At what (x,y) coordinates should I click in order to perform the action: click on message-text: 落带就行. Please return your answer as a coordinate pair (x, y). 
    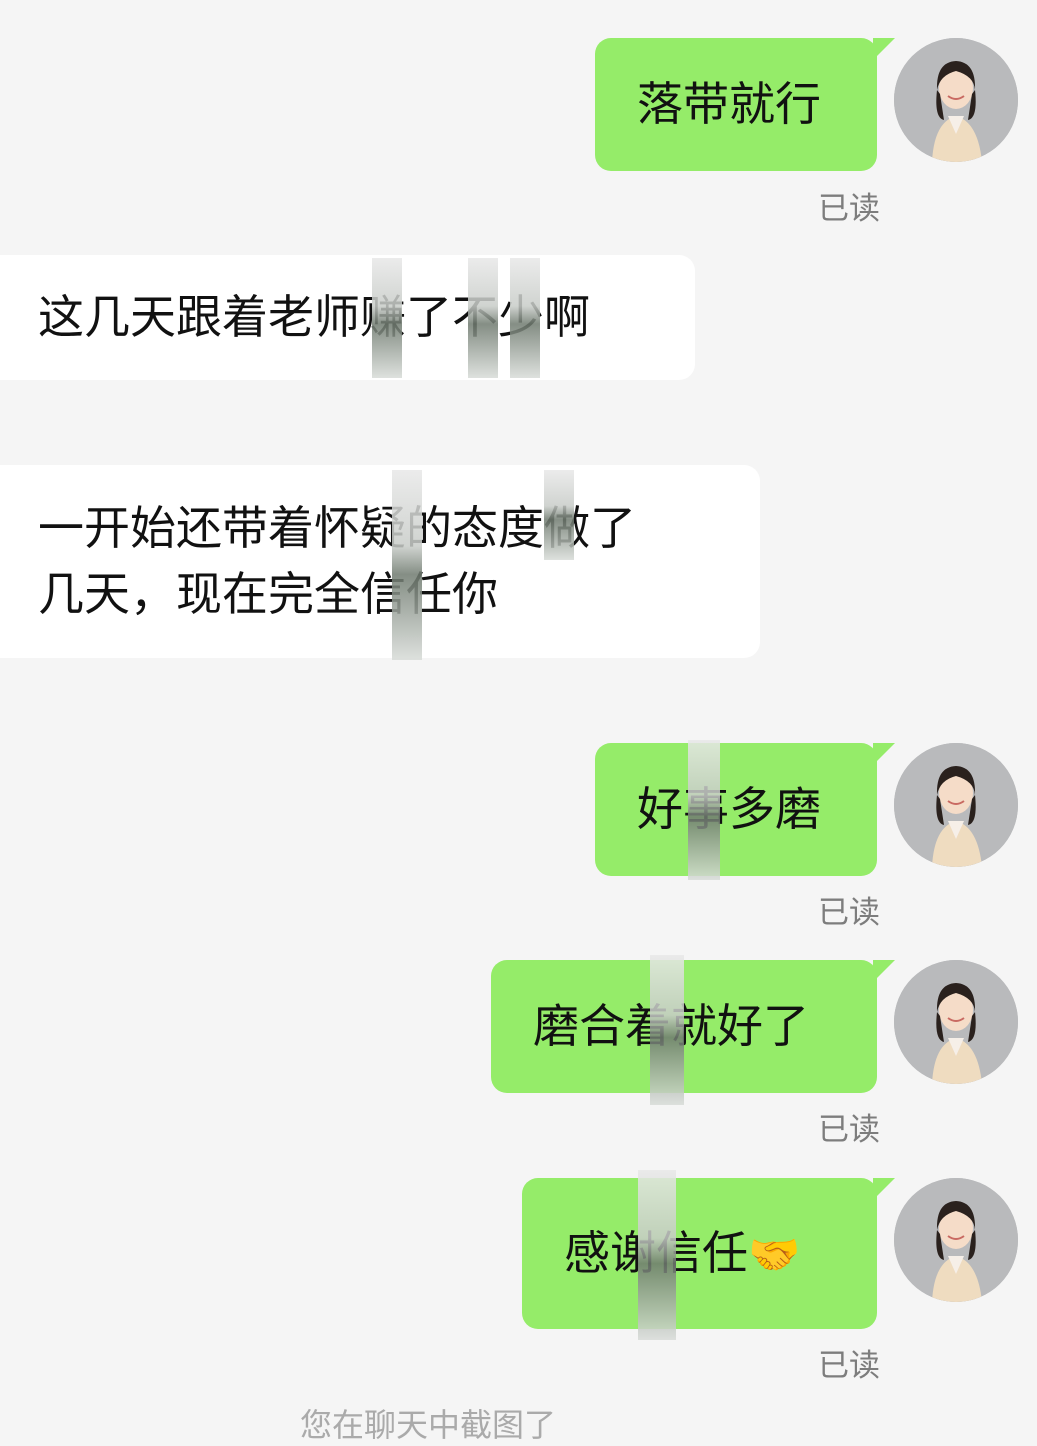
    Looking at the image, I should click on (729, 104).